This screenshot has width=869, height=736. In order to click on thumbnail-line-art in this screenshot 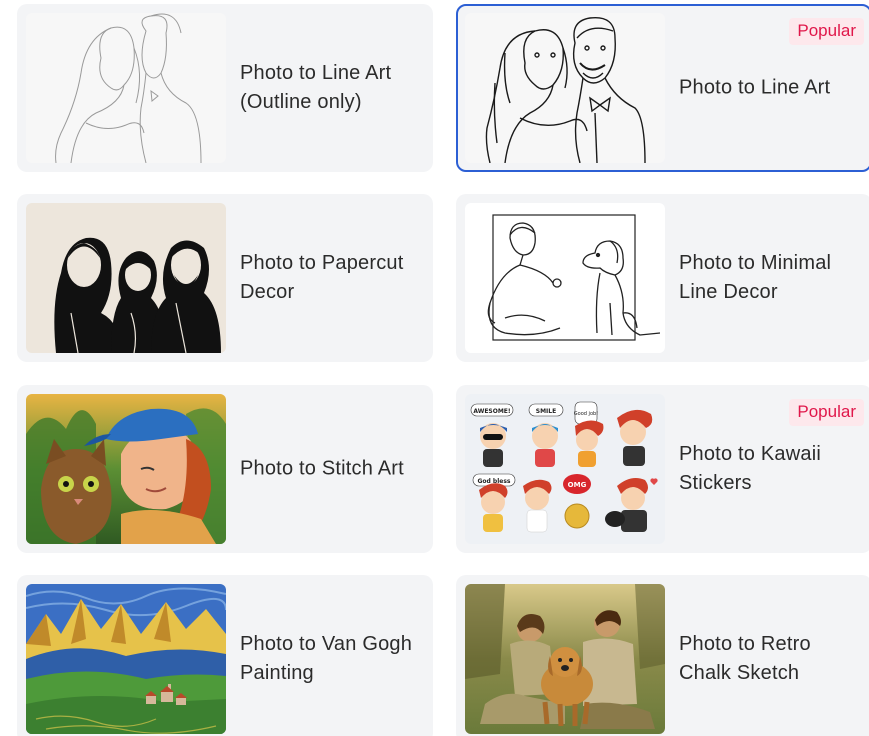, I will do `click(565, 88)`.